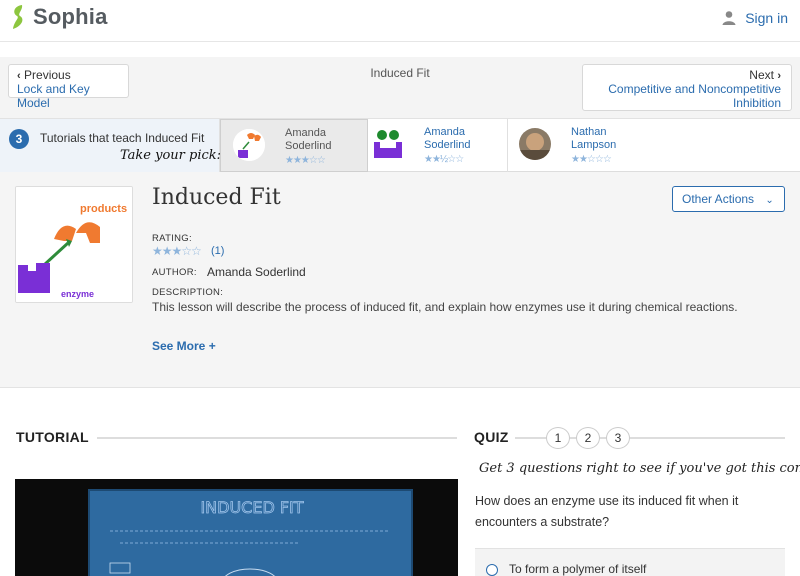 The height and width of the screenshot is (576, 800). I want to click on other-actions-dropdown: Other Actions ⌄, so click(728, 199).